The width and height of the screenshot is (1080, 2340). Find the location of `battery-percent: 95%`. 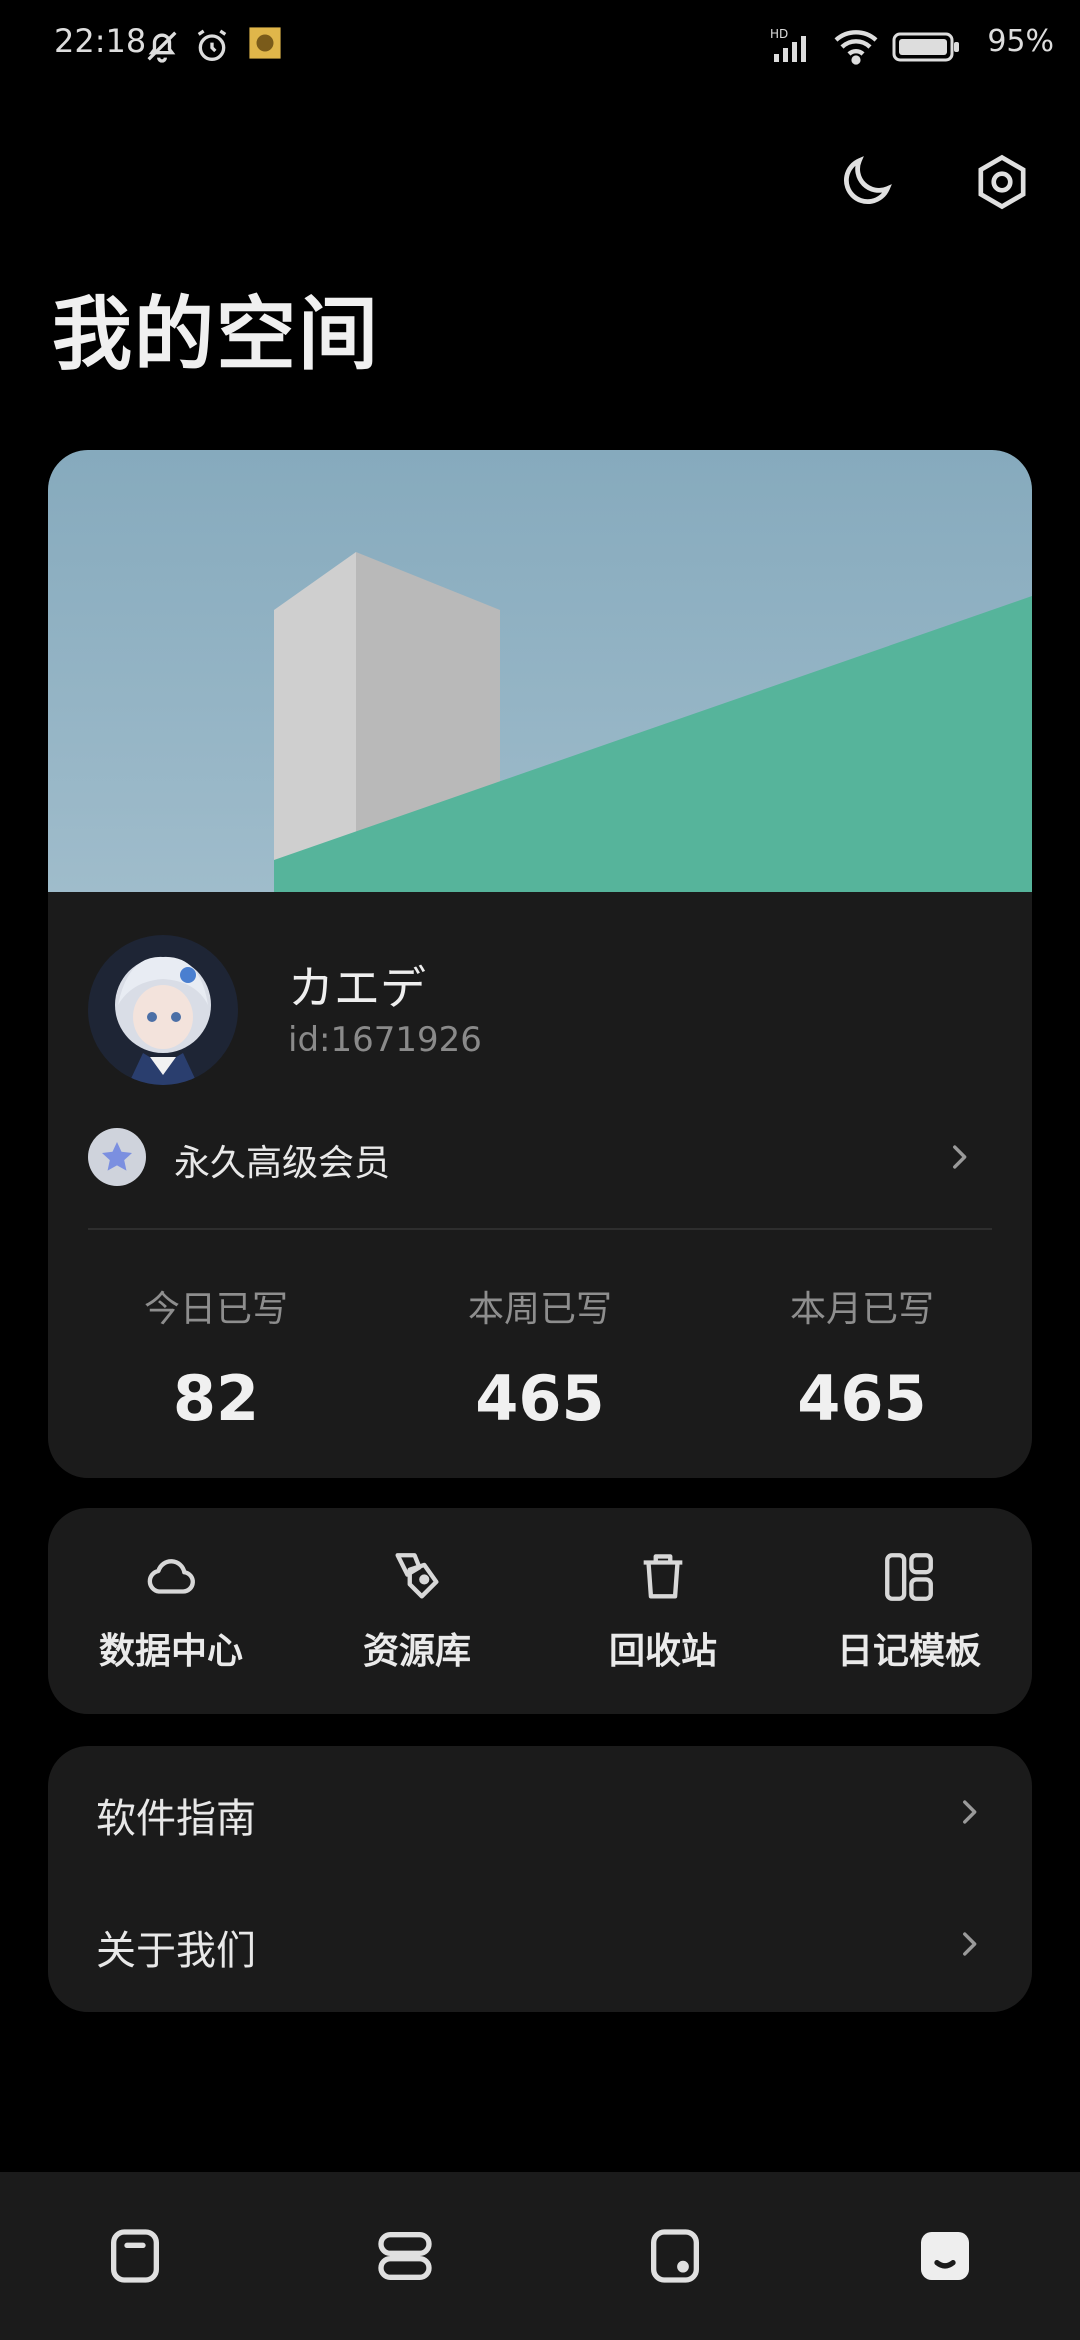

battery-percent: 95% is located at coordinates (1020, 41).